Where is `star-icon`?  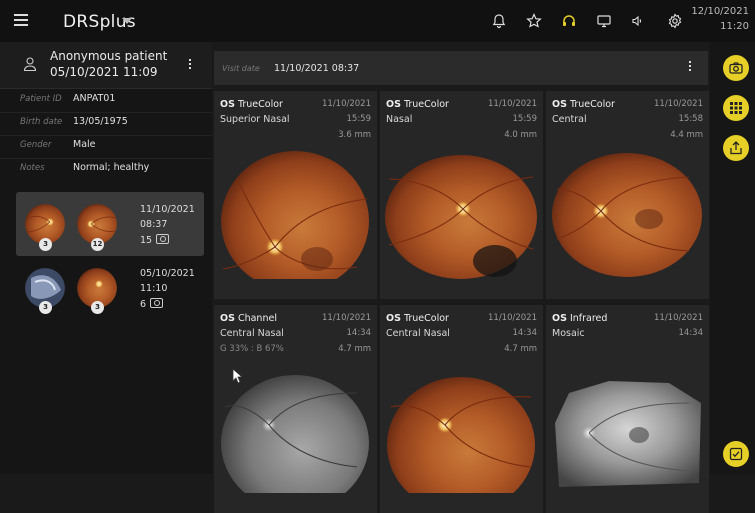
star-icon is located at coordinates (534, 21).